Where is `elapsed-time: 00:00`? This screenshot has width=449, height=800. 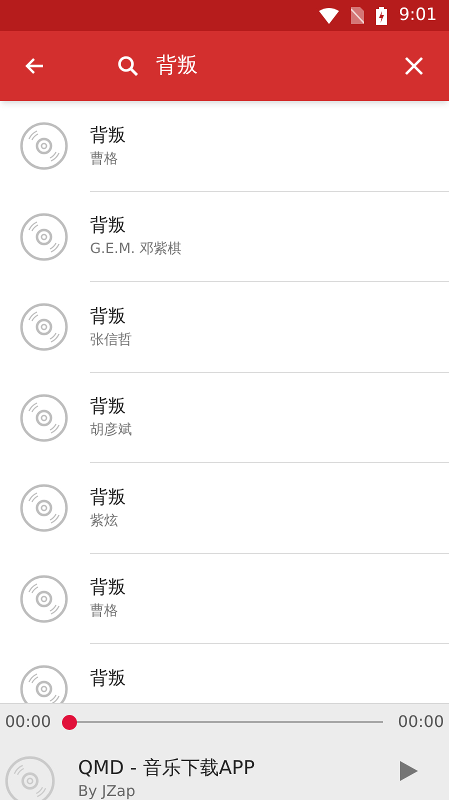 elapsed-time: 00:00 is located at coordinates (28, 722).